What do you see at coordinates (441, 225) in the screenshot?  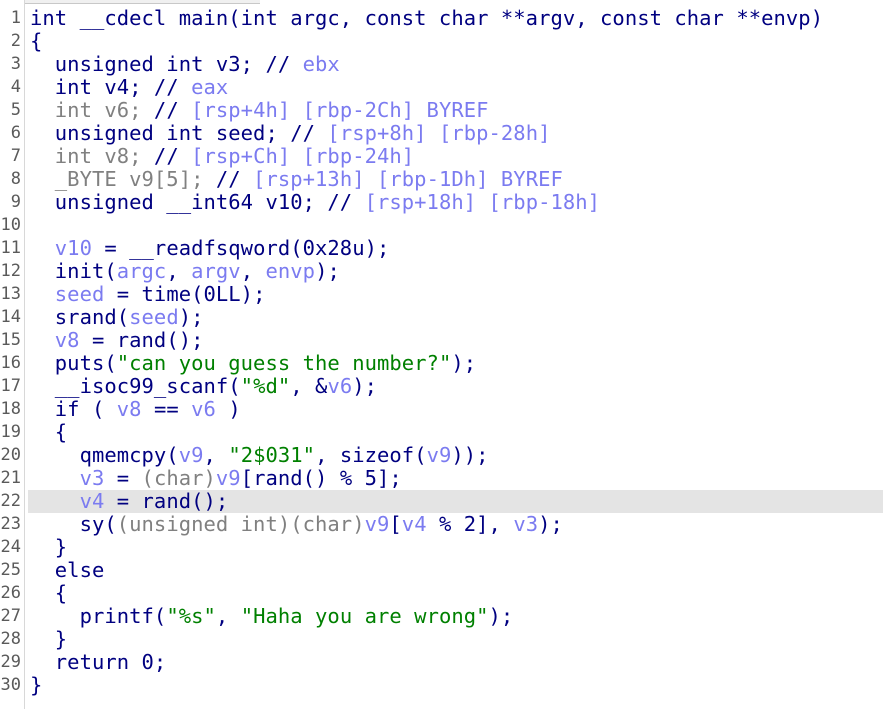 I see `code-line: 10` at bounding box center [441, 225].